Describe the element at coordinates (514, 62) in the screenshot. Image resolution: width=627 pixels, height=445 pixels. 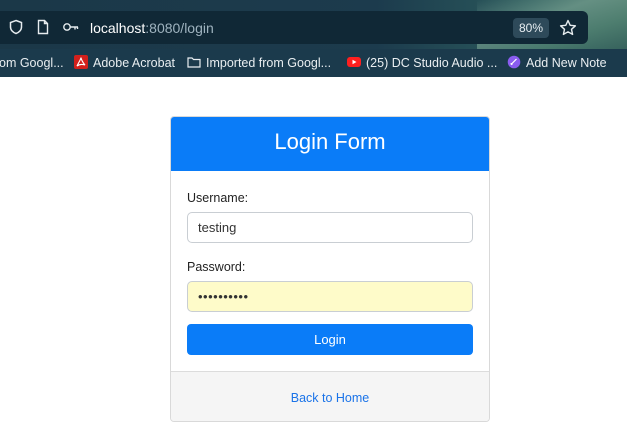
I see `note-icon` at that location.